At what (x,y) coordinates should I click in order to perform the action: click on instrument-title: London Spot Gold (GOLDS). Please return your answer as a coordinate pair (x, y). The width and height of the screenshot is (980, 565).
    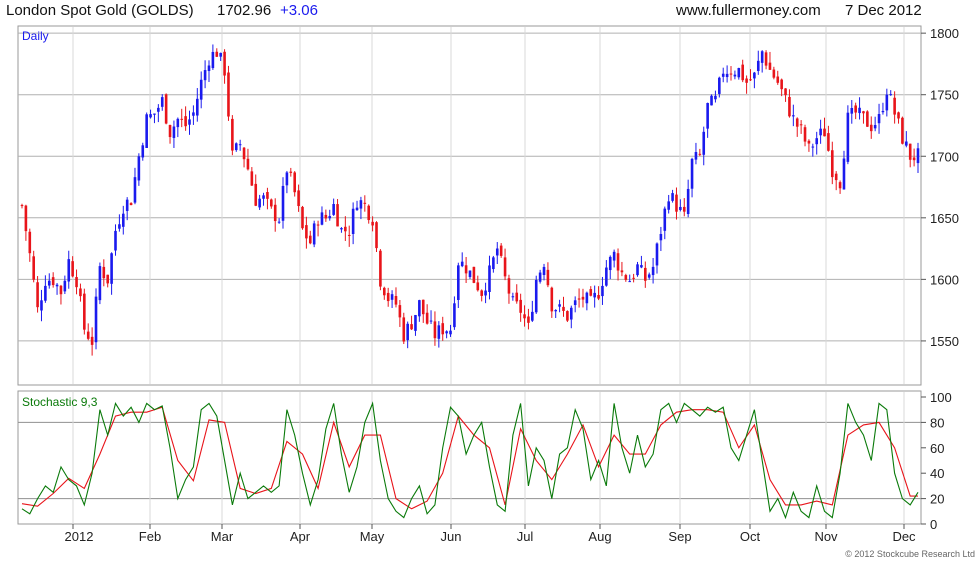
    Looking at the image, I should click on (100, 10).